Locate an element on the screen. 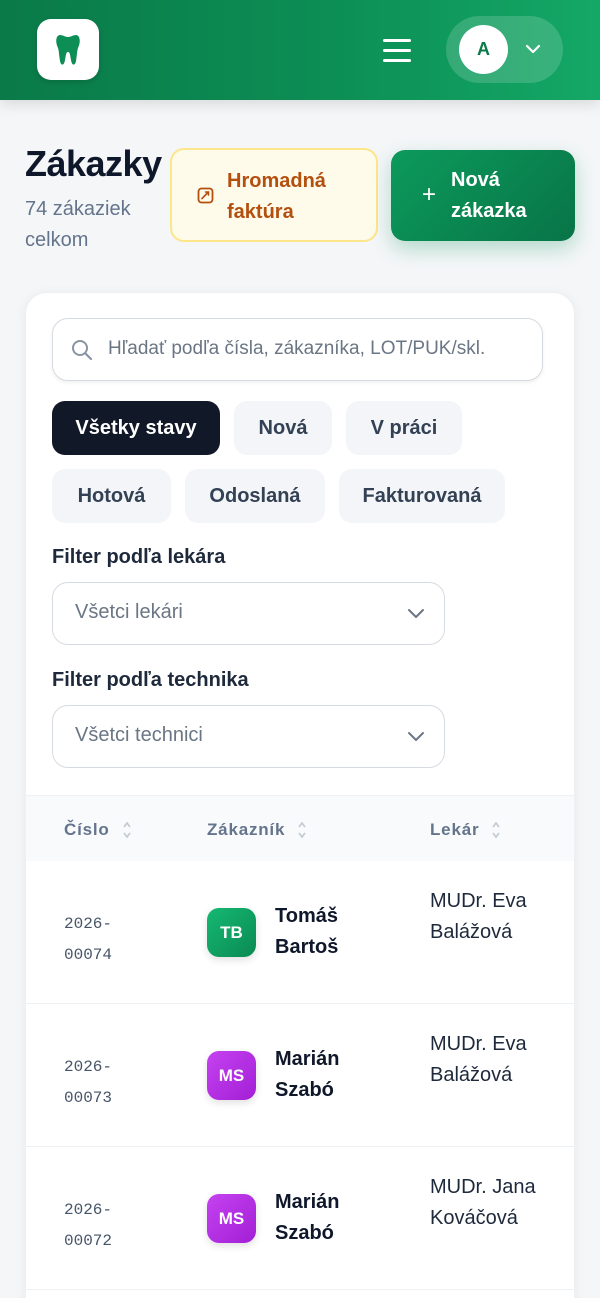  status-filter-in-progress: V práci is located at coordinates (404, 428).